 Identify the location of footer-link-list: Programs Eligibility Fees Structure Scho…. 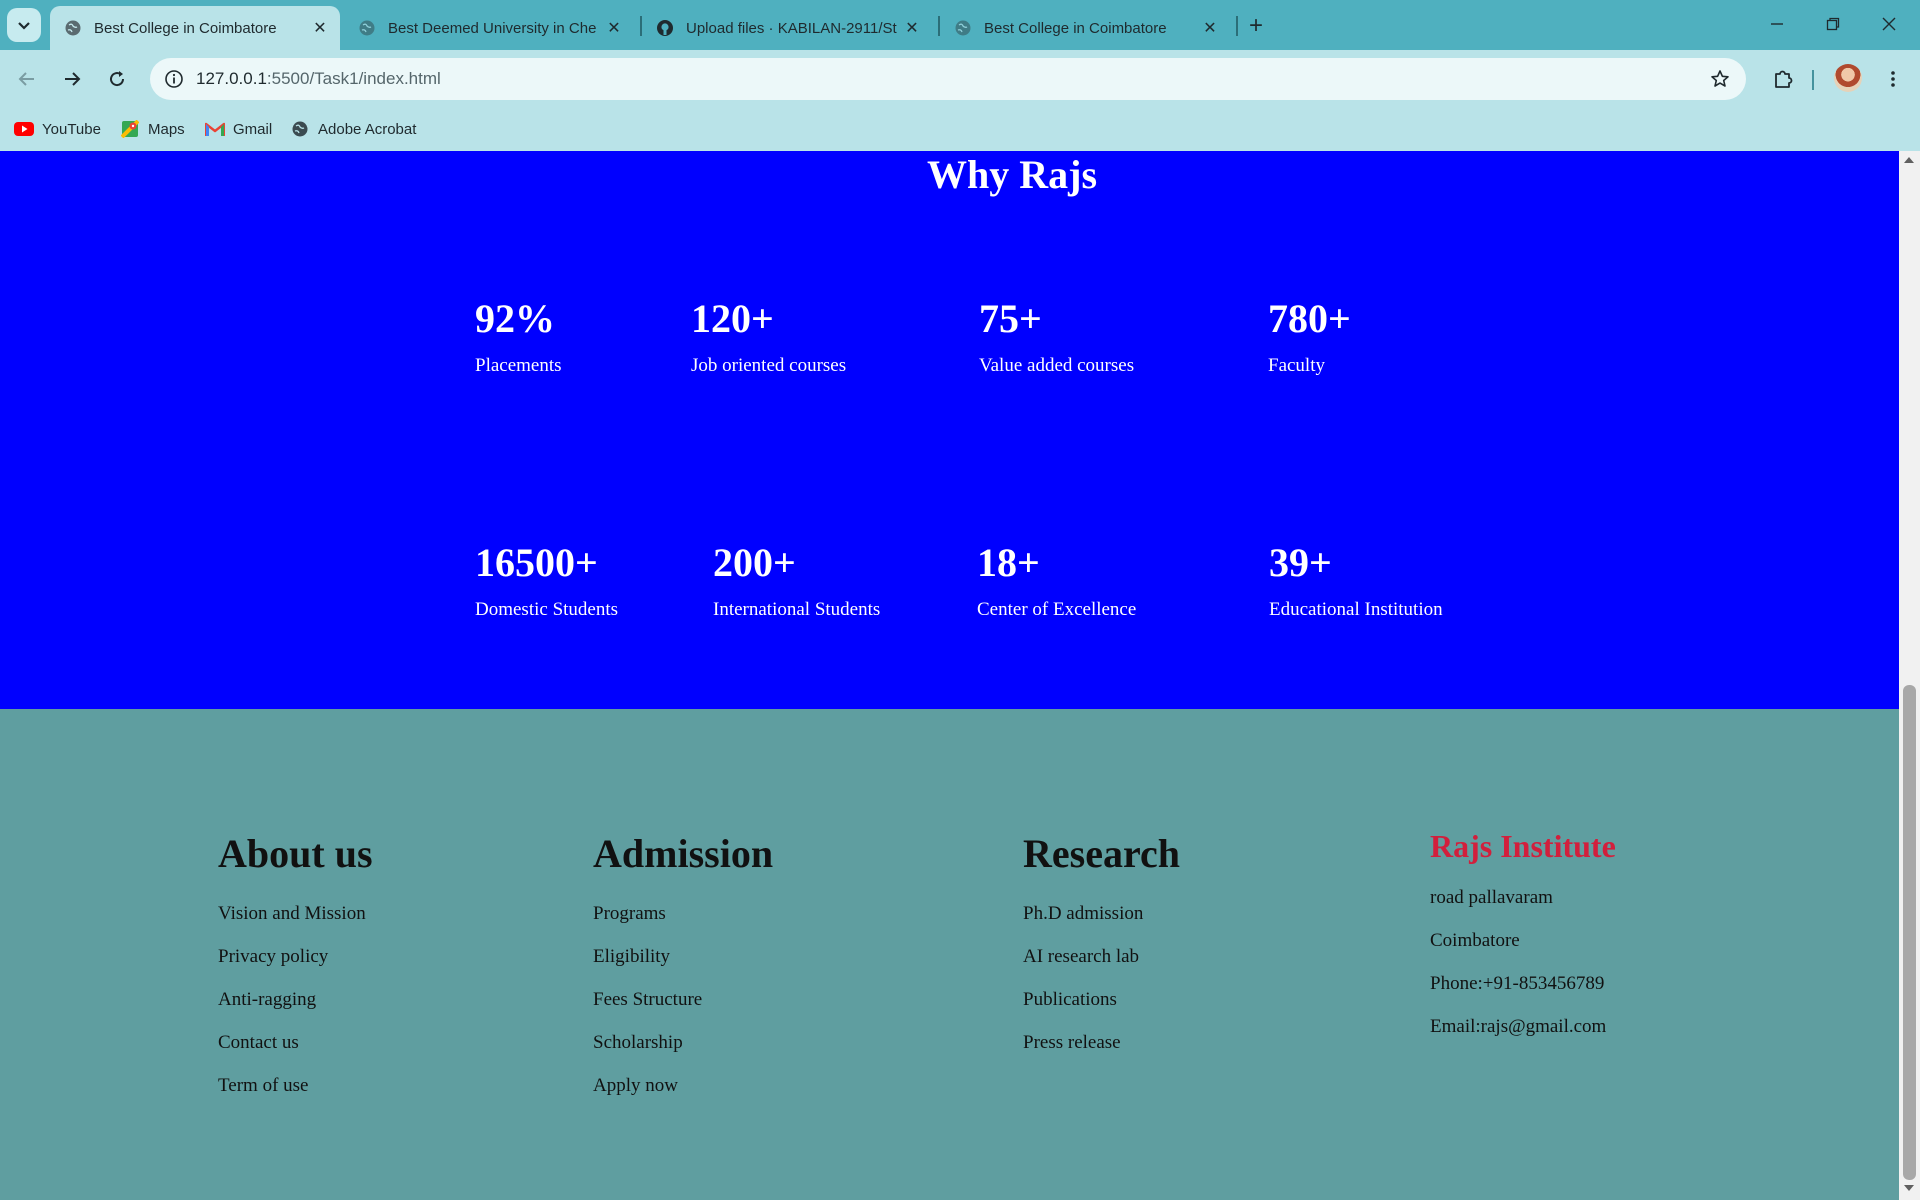
(683, 999).